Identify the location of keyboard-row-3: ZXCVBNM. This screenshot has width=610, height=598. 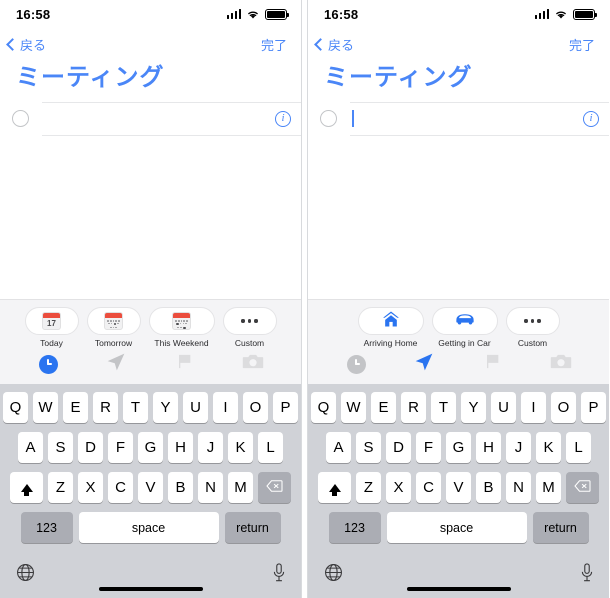
(150, 487).